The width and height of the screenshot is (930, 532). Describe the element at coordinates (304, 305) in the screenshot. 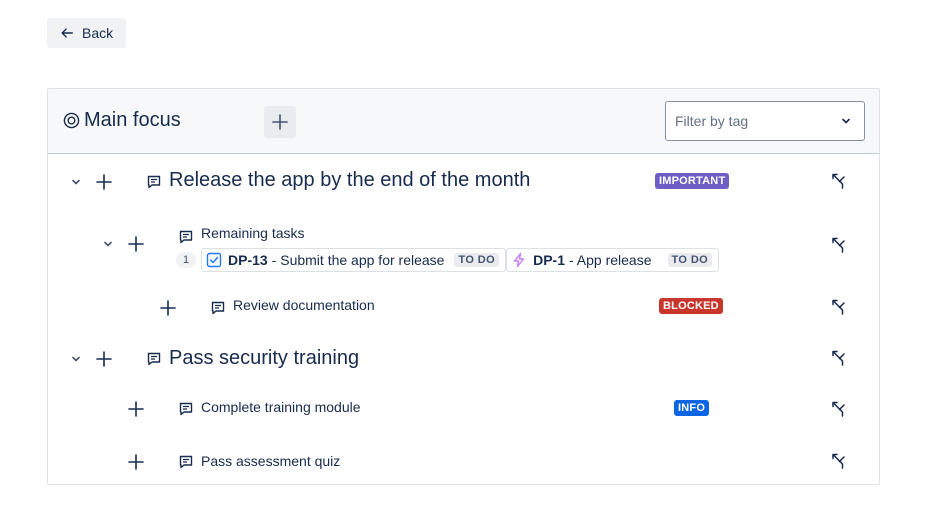

I see `row-title: Review documentation` at that location.